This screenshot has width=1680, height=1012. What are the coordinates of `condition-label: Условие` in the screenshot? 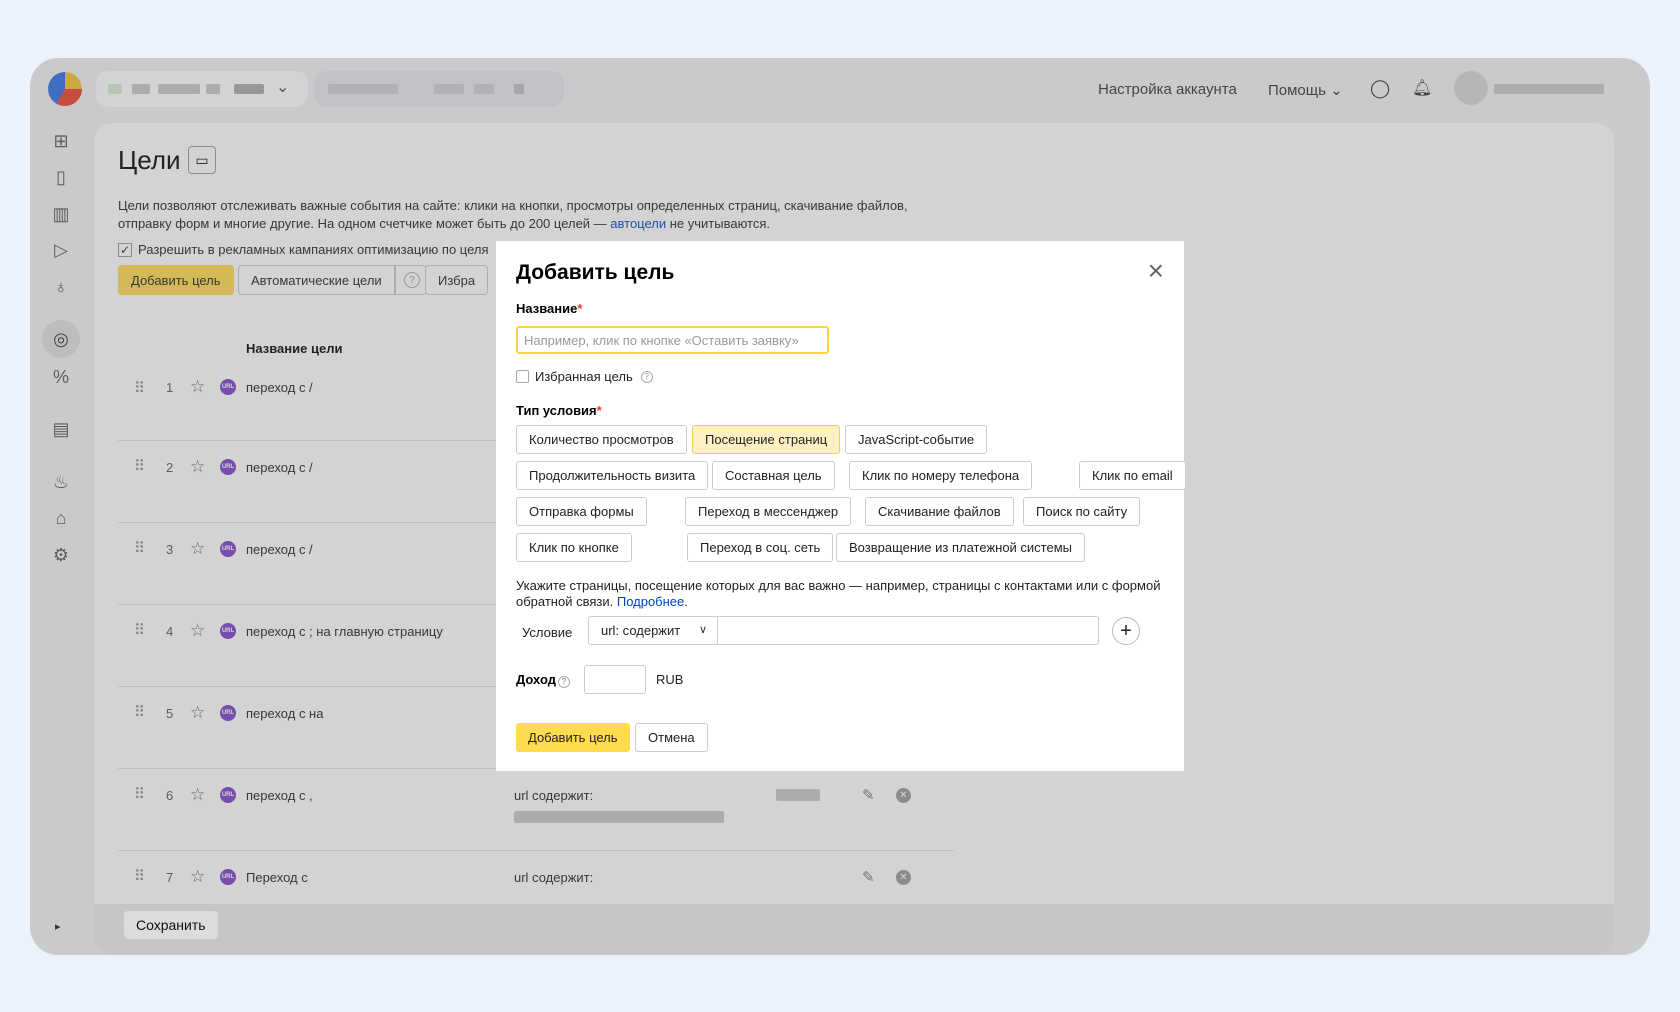 It's located at (547, 632).